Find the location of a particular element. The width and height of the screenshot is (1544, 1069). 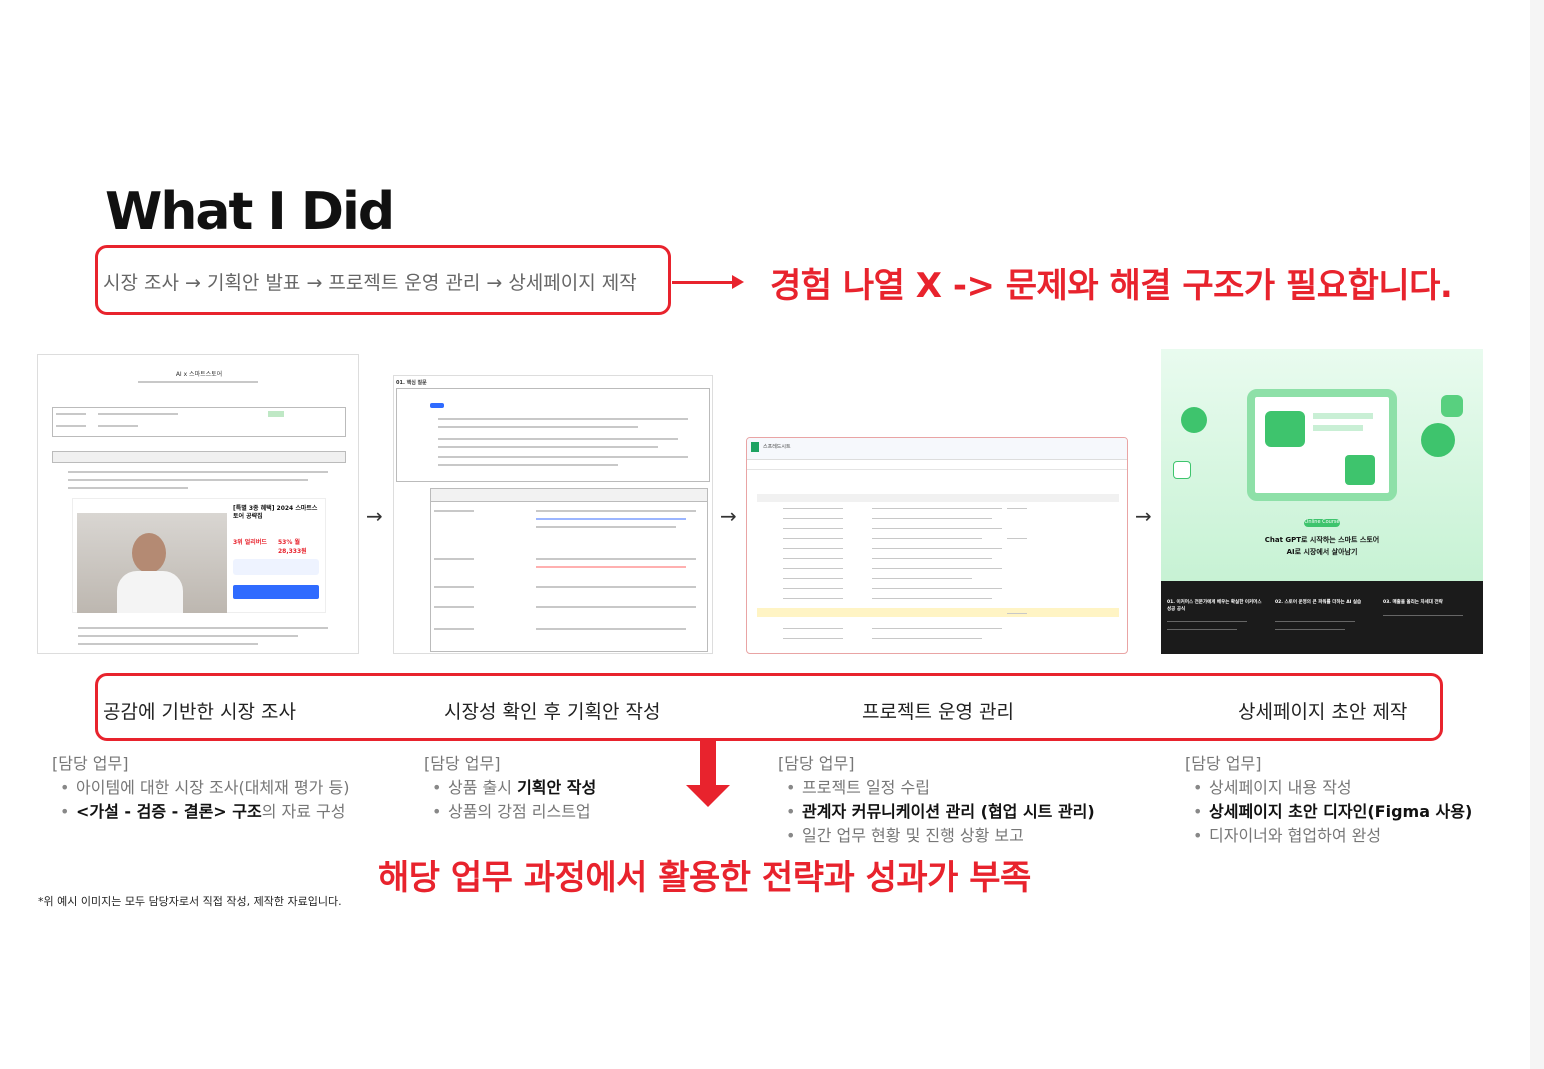

duty-item: 일간 업무 현황 및 진행 상황 보고 is located at coordinates (936, 836).